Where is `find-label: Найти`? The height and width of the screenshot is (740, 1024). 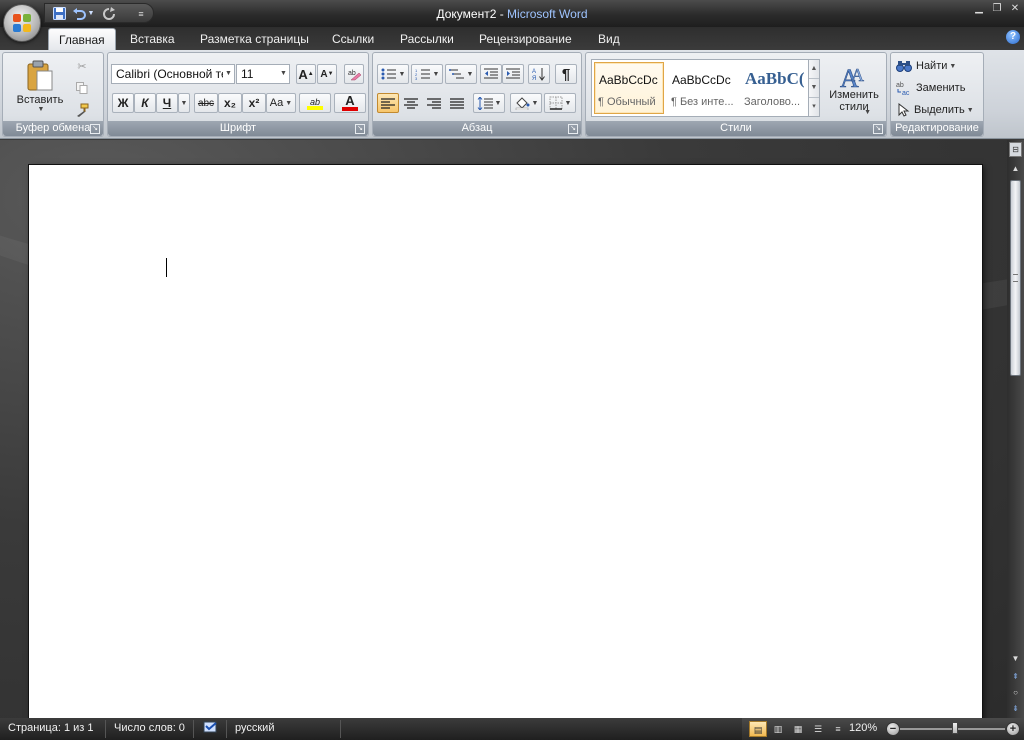
find-label: Найти is located at coordinates (932, 66).